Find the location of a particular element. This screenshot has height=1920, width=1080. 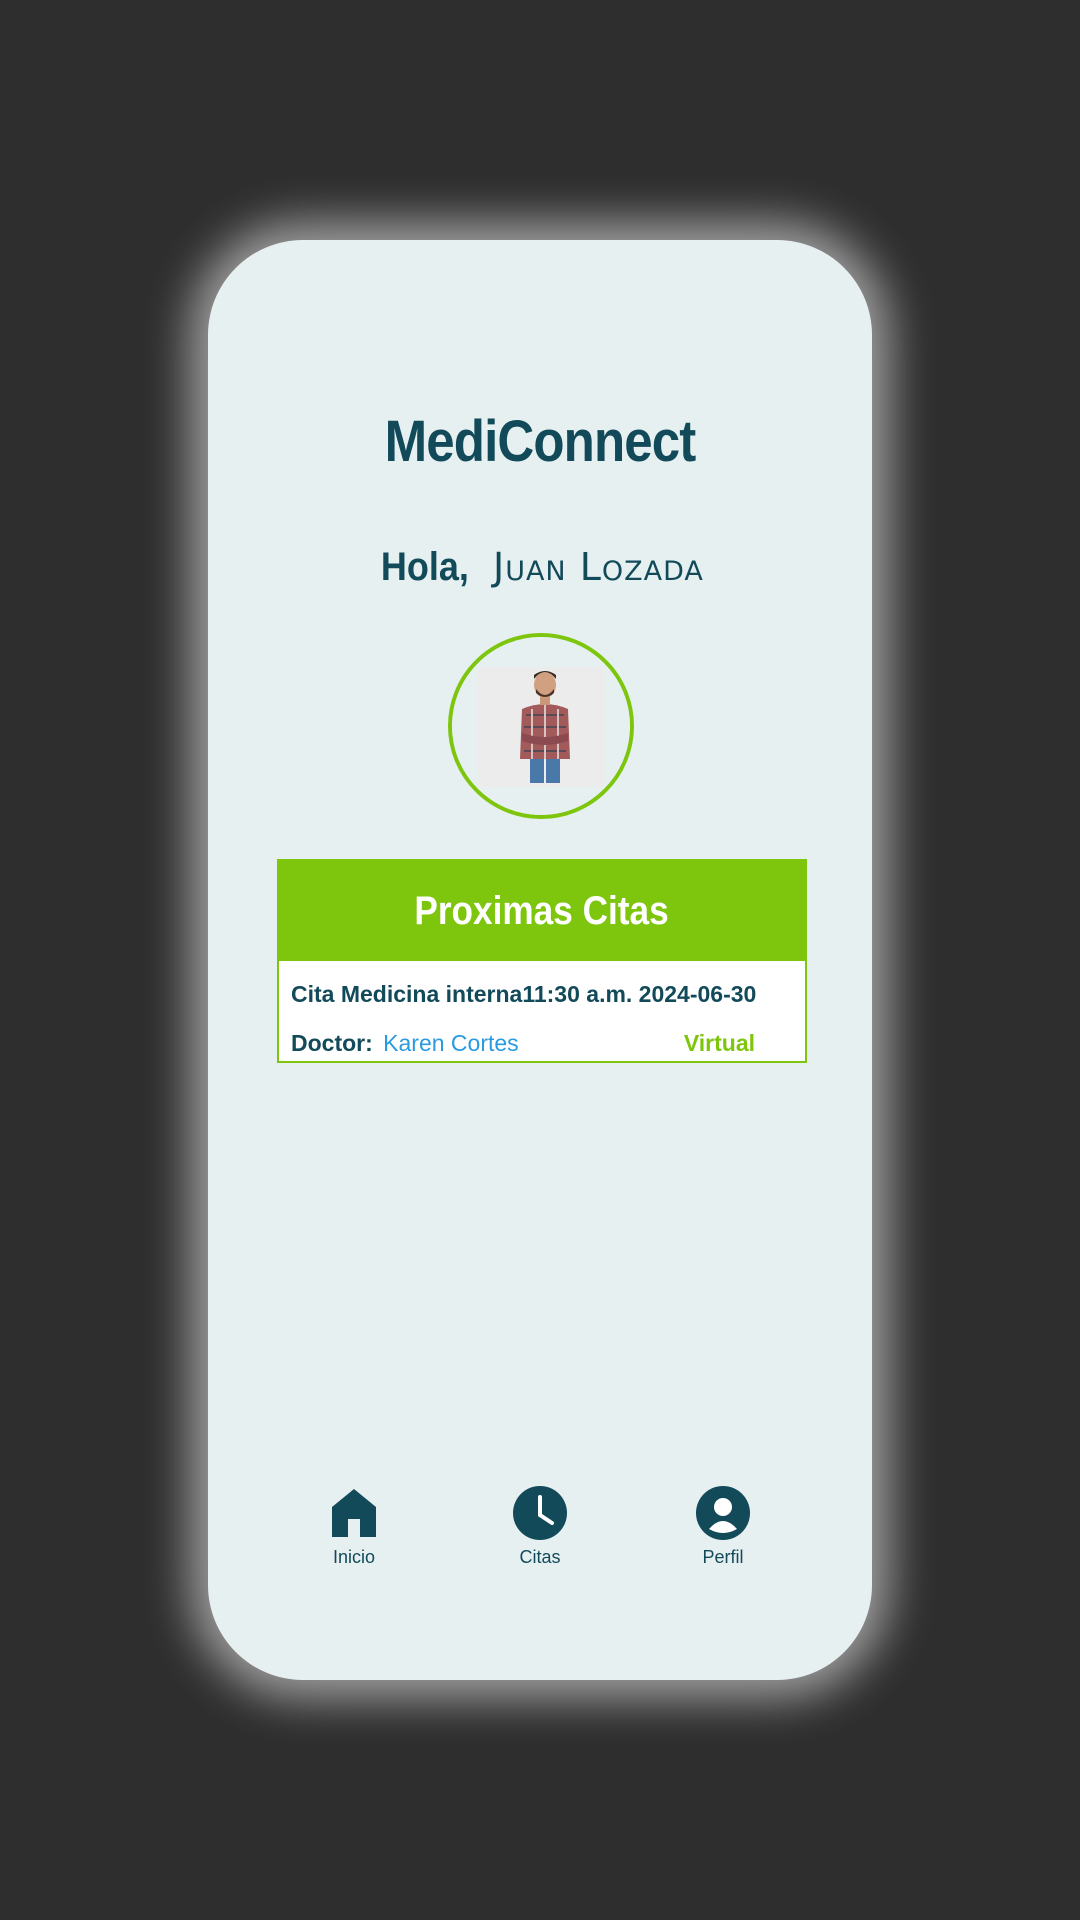

avatar is located at coordinates (541, 726).